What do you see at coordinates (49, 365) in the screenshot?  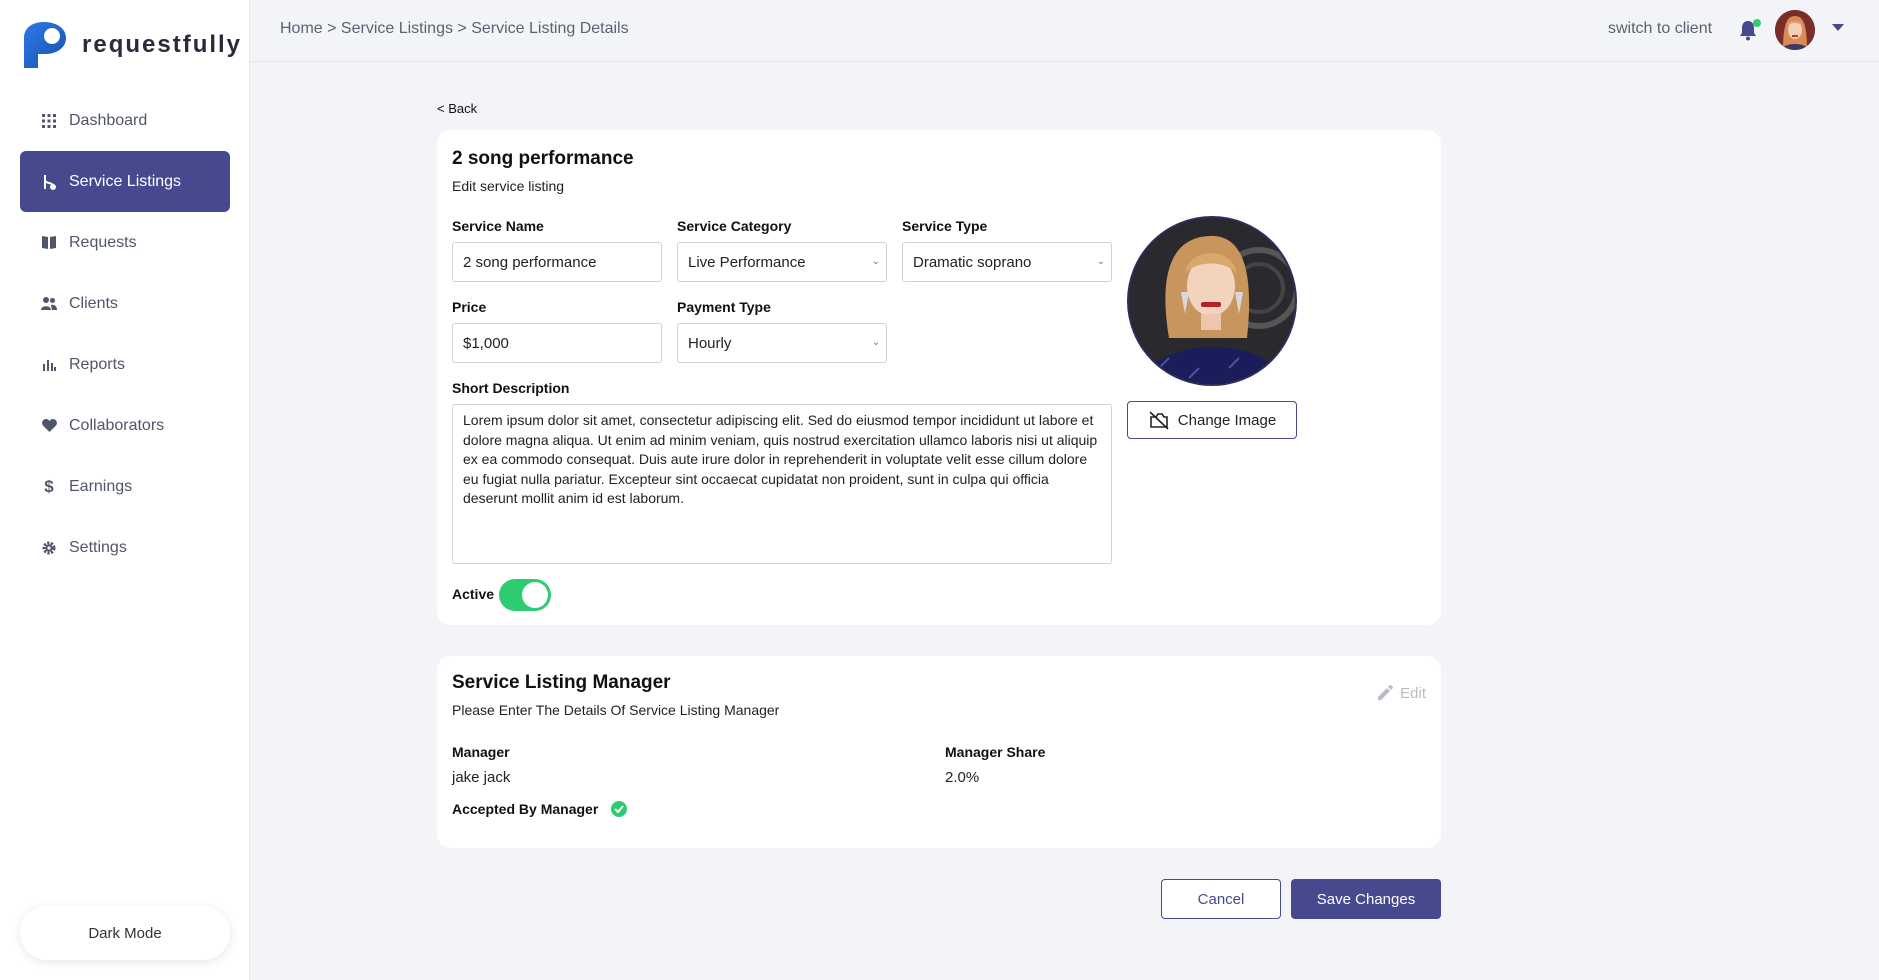 I see `bar-chart-icon` at bounding box center [49, 365].